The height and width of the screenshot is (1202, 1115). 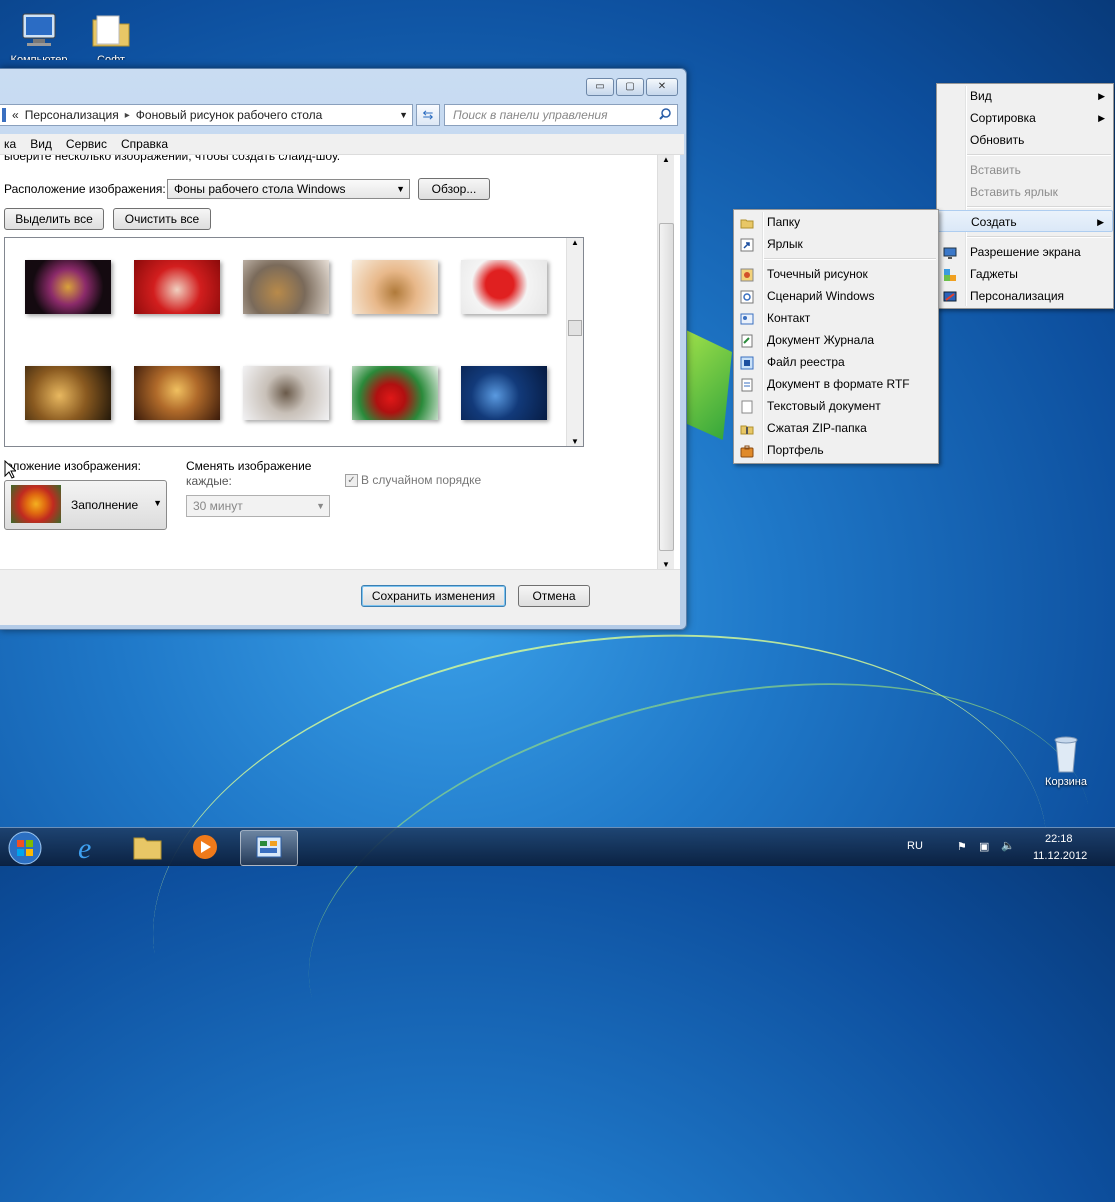 I want to click on create-zip-folder: Сжатая ZIP-папка, so click(x=836, y=428).